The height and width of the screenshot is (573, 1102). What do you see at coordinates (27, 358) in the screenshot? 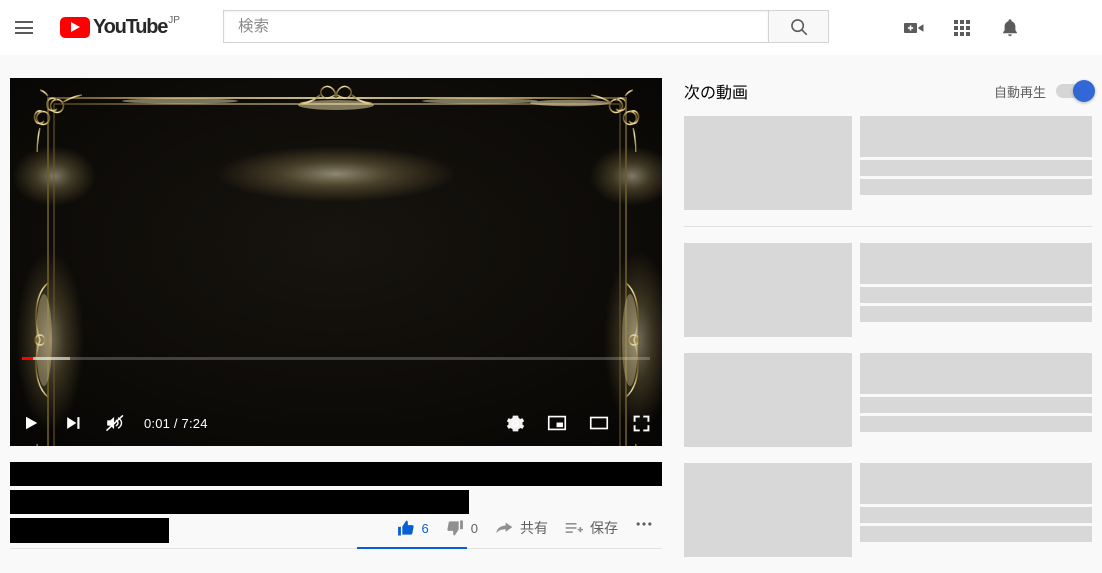
I see `progress-played` at bounding box center [27, 358].